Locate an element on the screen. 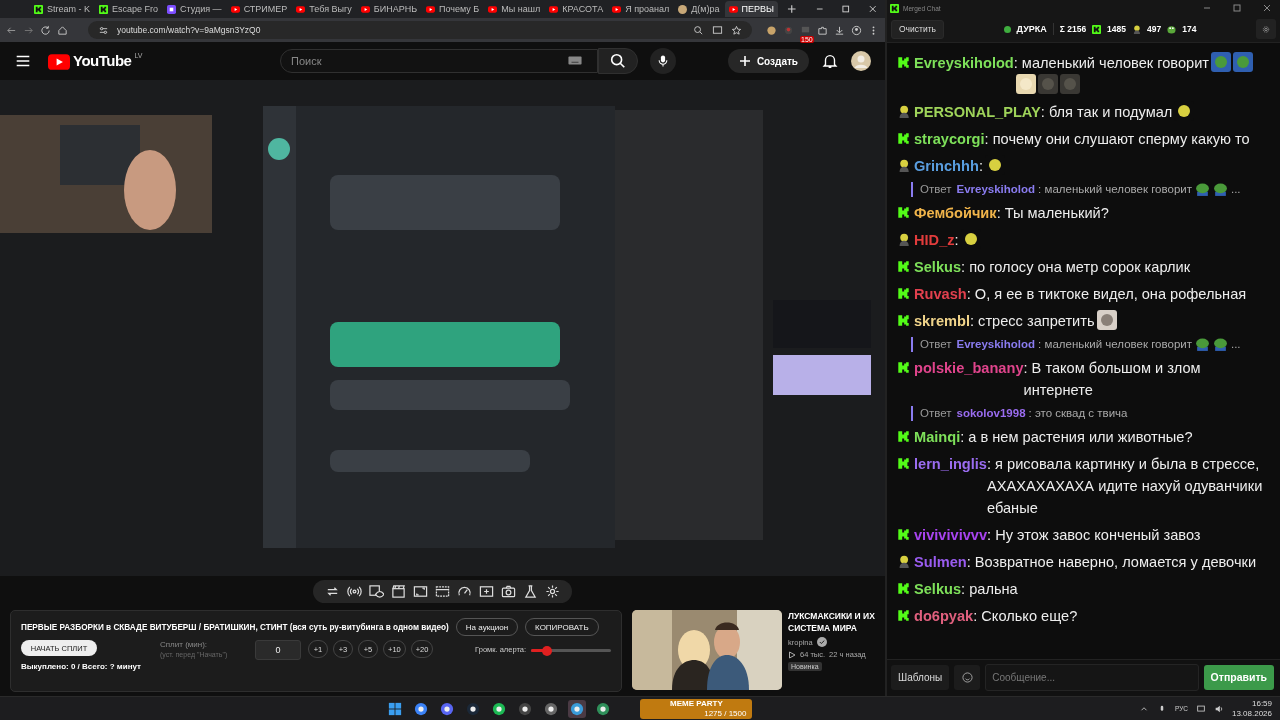 This screenshot has height=720, width=1280. search-icon is located at coordinates (618, 61).